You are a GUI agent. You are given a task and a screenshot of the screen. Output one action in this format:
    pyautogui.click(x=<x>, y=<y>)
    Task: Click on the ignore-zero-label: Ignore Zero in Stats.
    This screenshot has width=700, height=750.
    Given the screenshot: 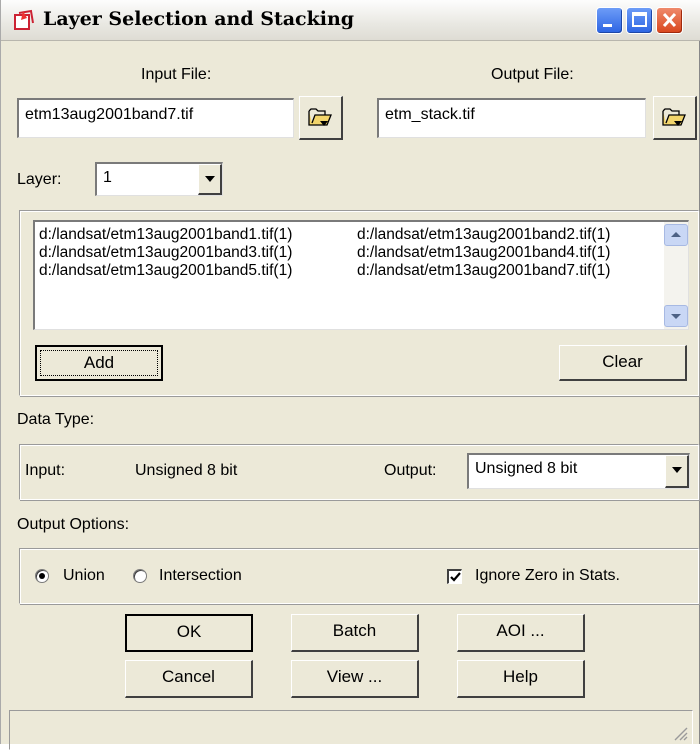 What is the action you would take?
    pyautogui.click(x=547, y=576)
    